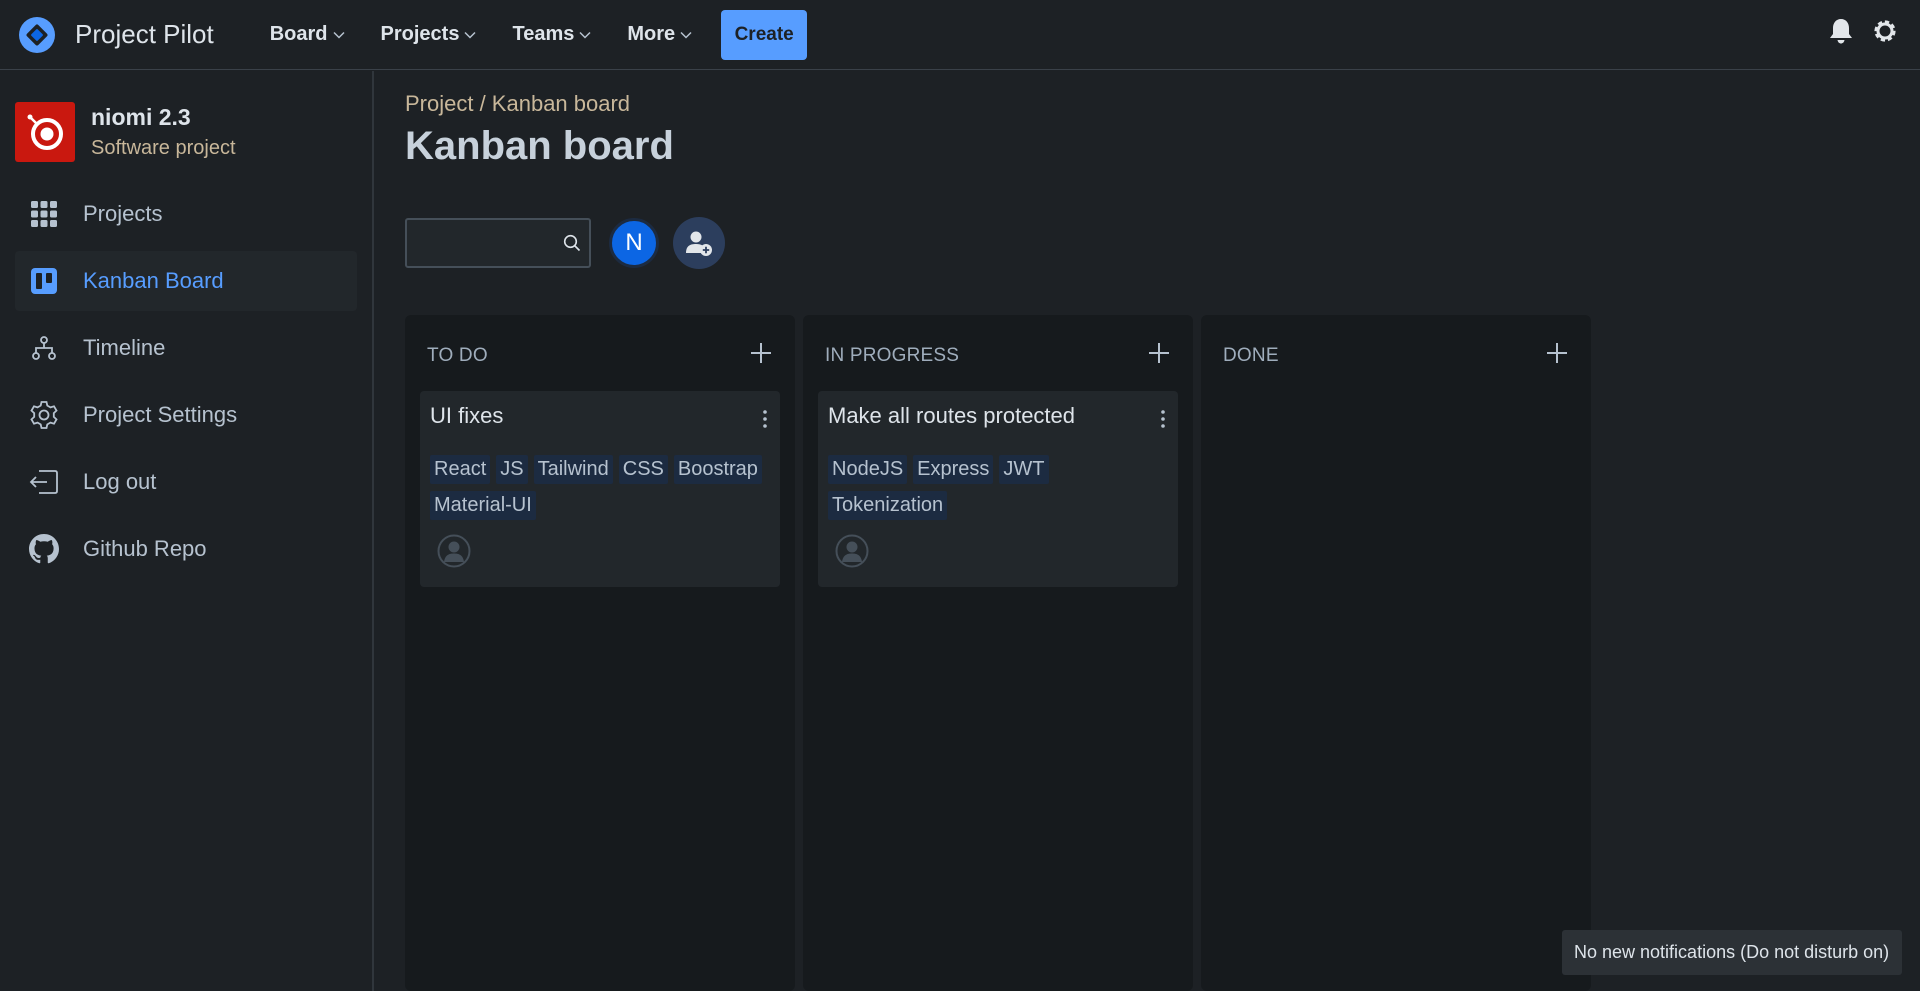 The width and height of the screenshot is (1920, 991). I want to click on add-user-icon, so click(699, 243).